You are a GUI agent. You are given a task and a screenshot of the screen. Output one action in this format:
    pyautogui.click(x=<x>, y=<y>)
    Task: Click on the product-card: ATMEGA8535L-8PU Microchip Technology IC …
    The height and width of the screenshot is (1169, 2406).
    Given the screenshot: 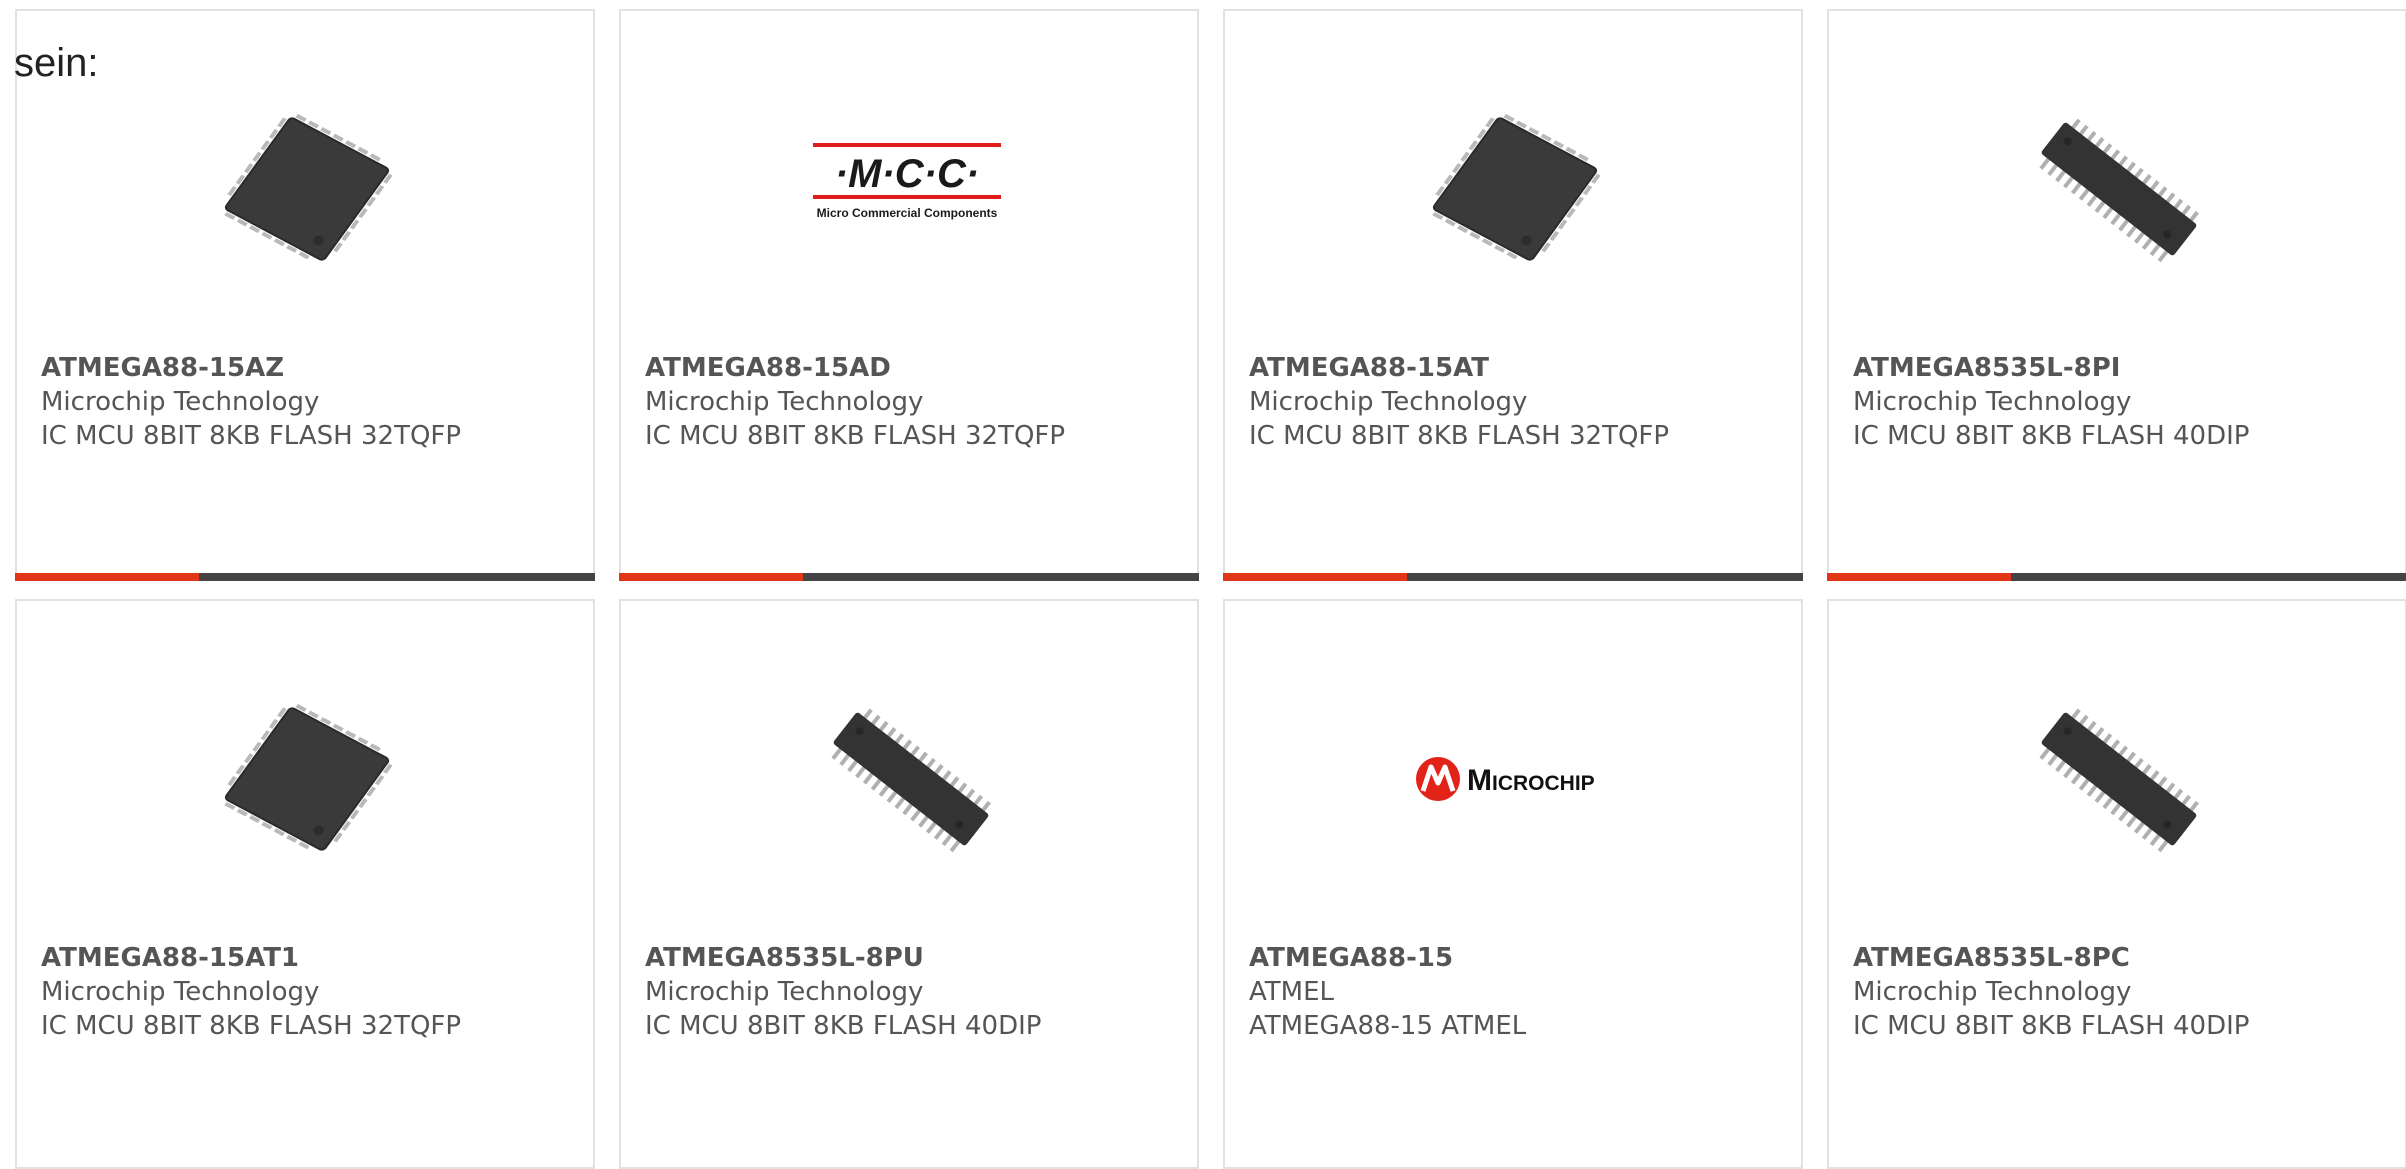 What is the action you would take?
    pyautogui.click(x=909, y=884)
    